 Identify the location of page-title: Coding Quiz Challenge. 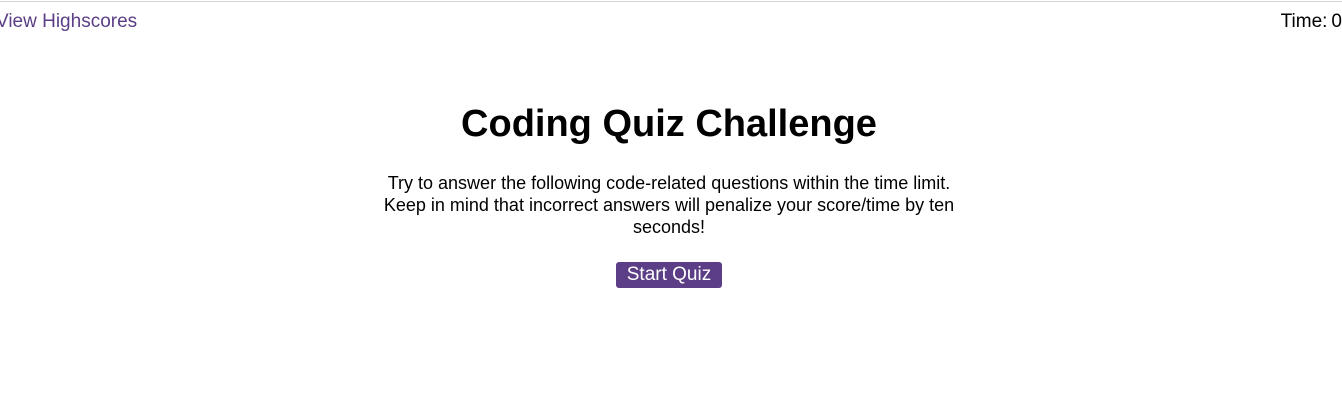
(669, 124).